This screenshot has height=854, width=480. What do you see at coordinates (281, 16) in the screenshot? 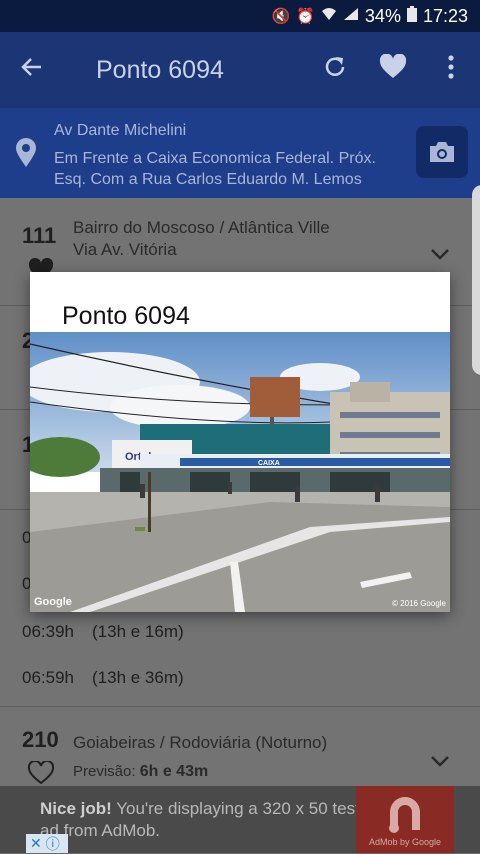
I see `mute-icon: 🔇` at bounding box center [281, 16].